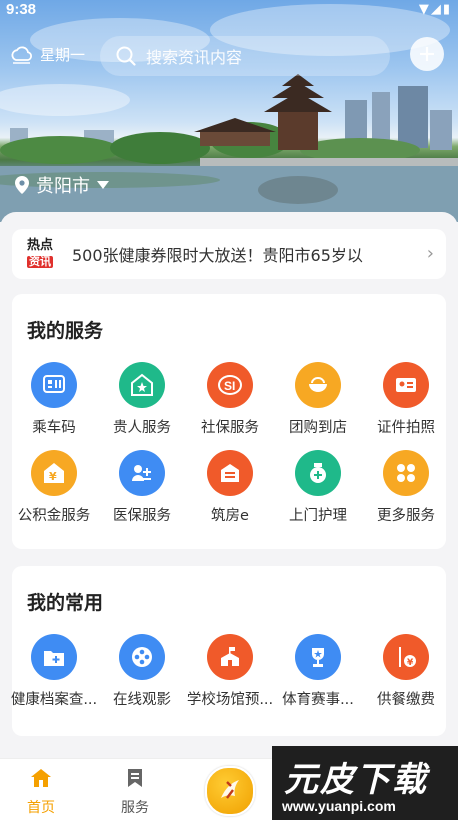 The width and height of the screenshot is (458, 821). Describe the element at coordinates (318, 657) in the screenshot. I see `trophy-icon` at that location.